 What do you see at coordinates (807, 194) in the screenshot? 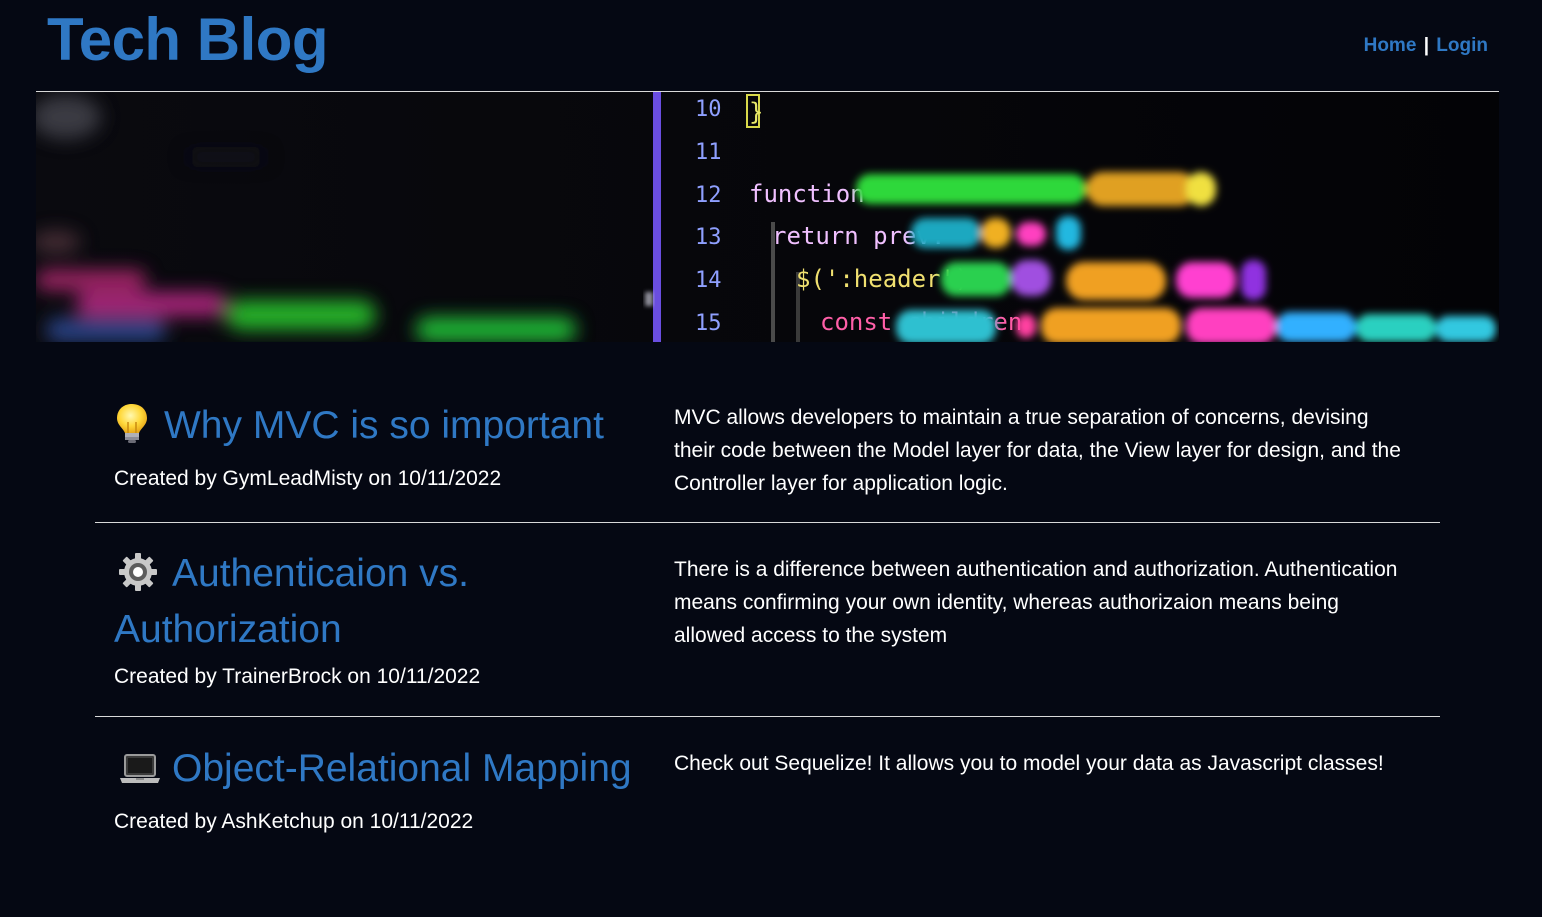
I see `code-line: function` at bounding box center [807, 194].